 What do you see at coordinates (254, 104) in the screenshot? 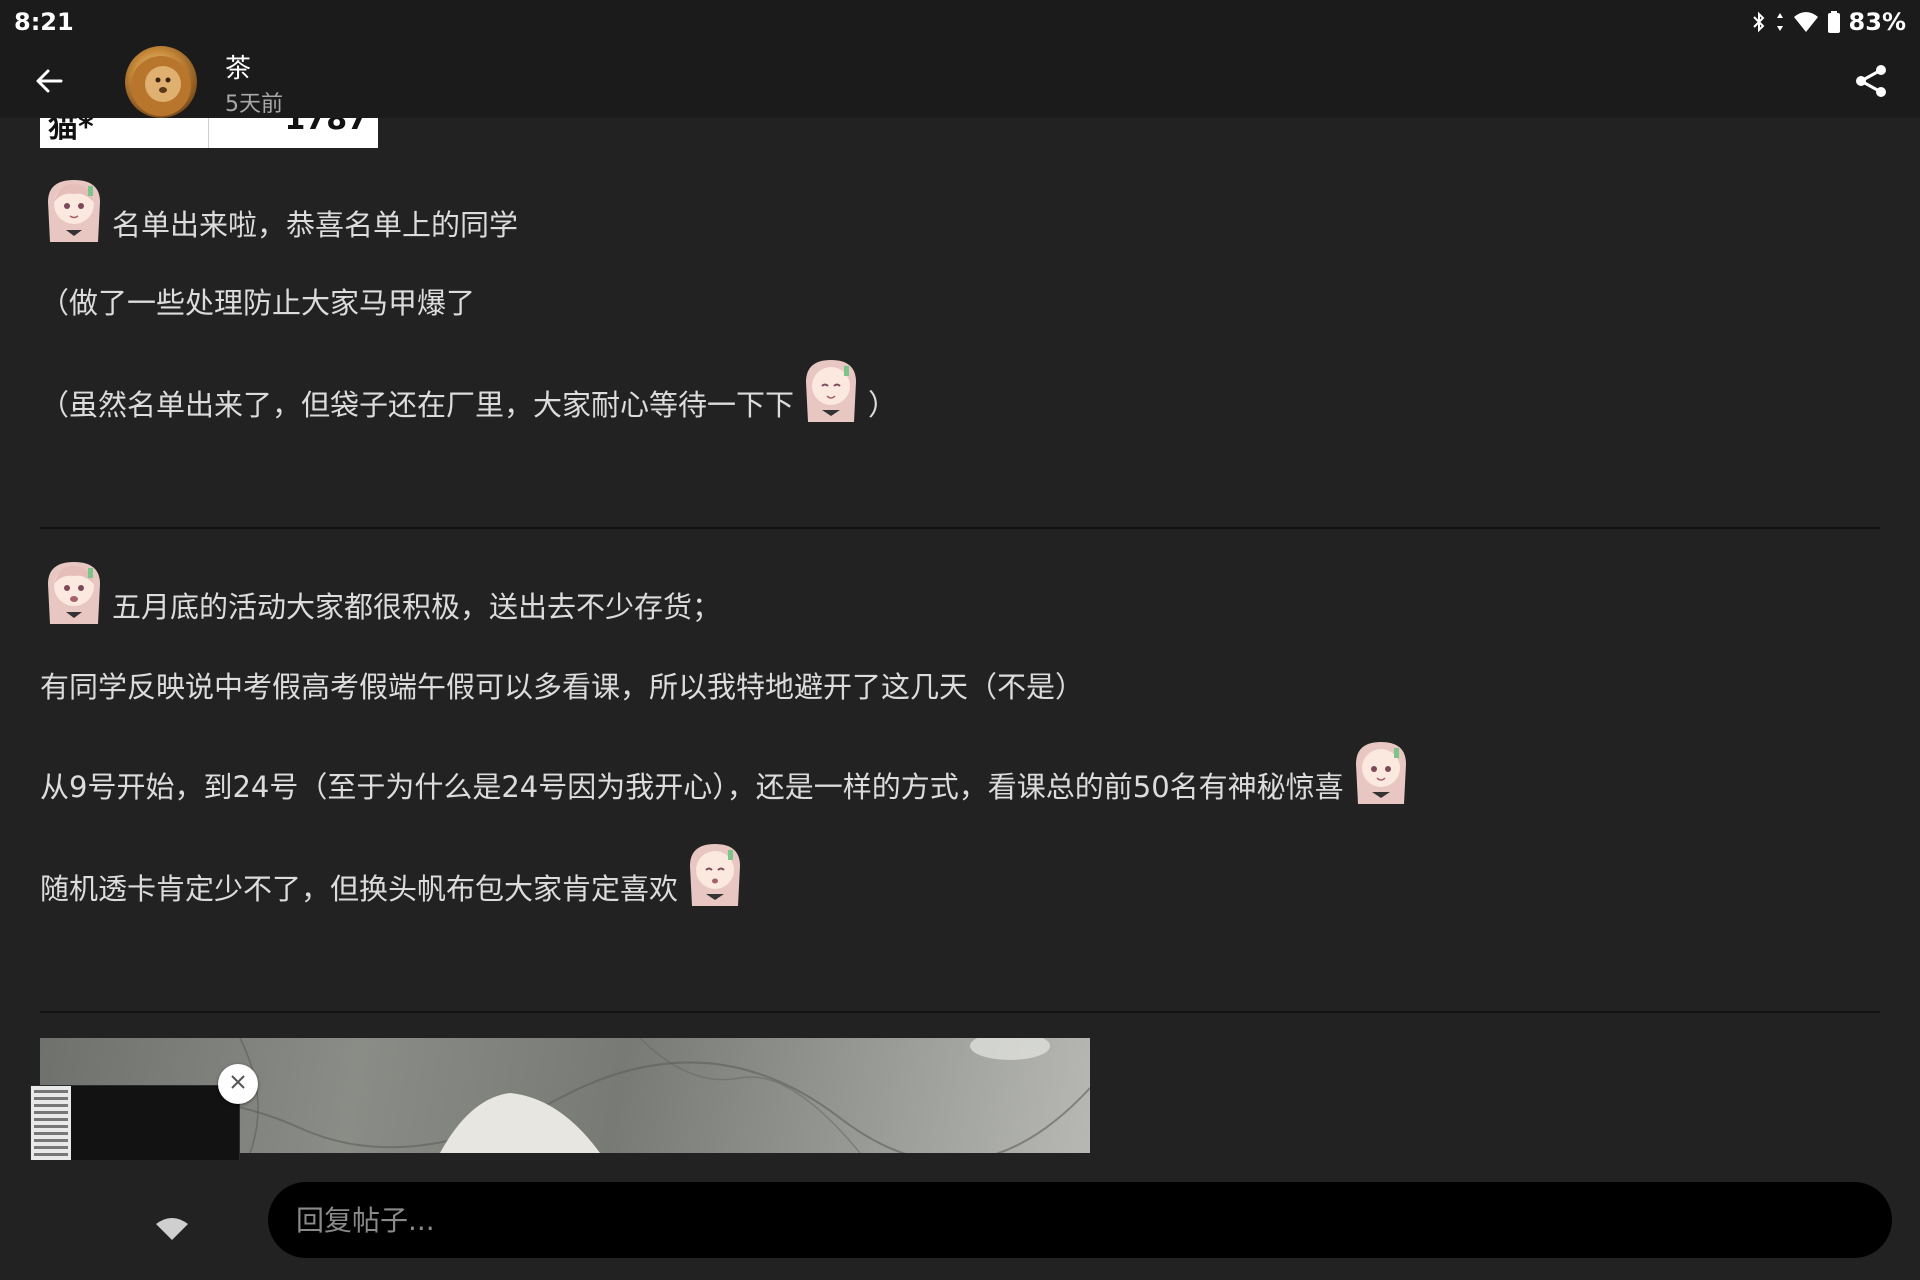
I see `post-time: 5天前` at bounding box center [254, 104].